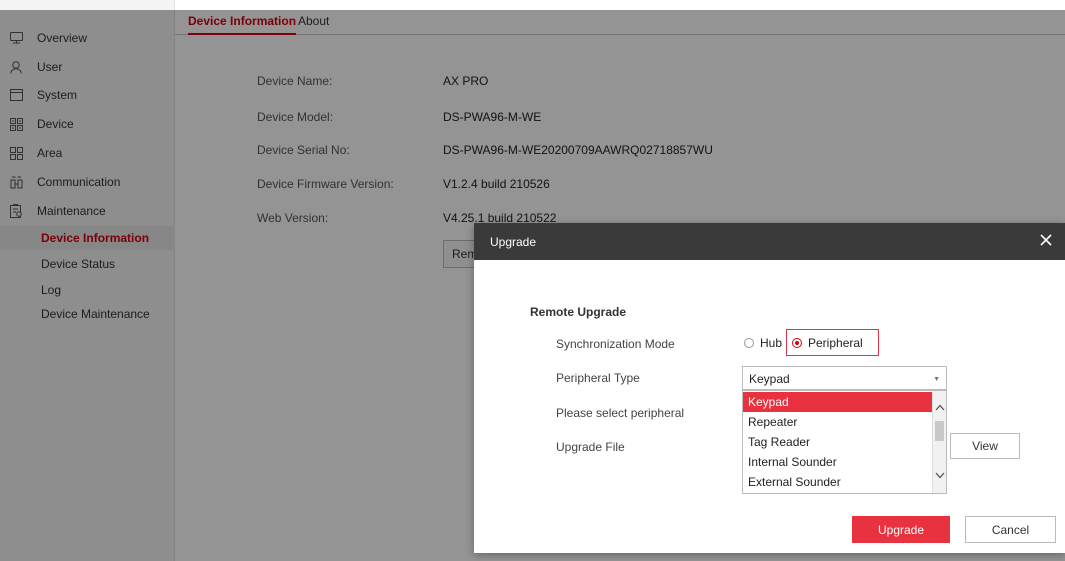  I want to click on scroll-thumb, so click(939, 431).